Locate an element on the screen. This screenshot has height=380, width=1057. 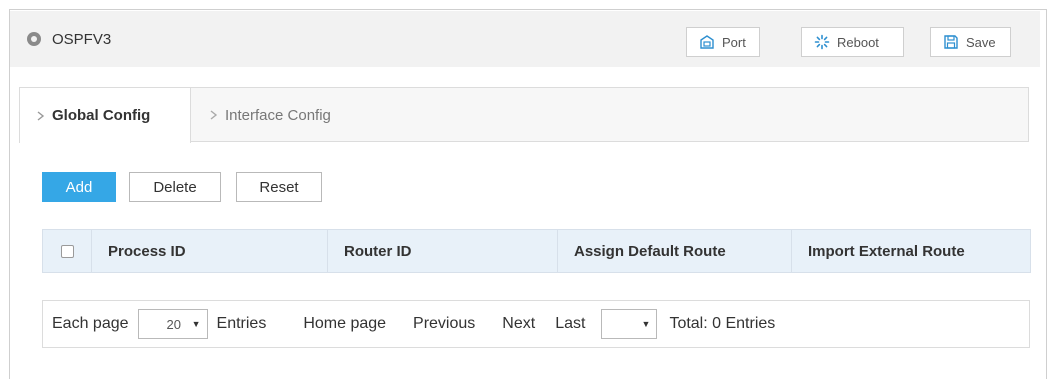
page-number-select: ▼ is located at coordinates (629, 324).